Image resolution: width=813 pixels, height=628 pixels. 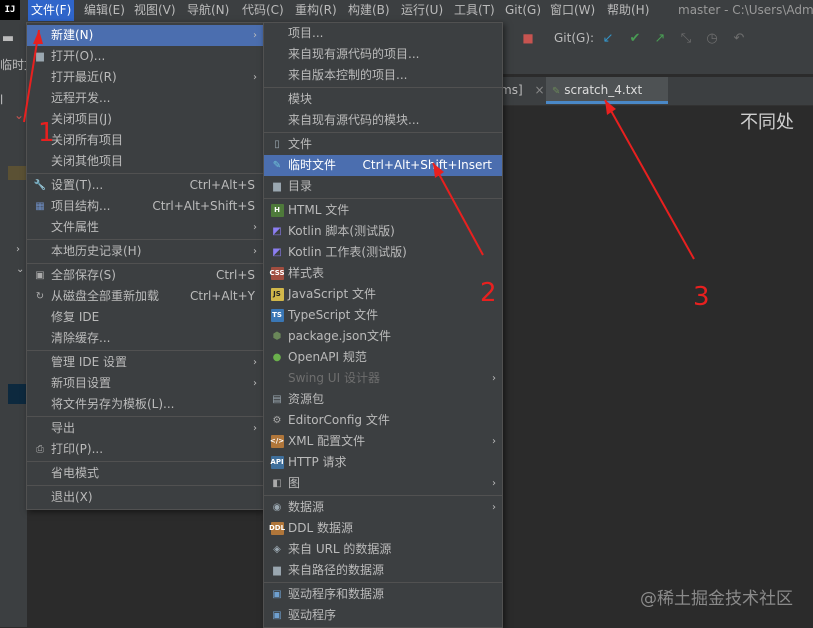 What do you see at coordinates (701, 297) in the screenshot?
I see `annotation-number-3: 3` at bounding box center [701, 297].